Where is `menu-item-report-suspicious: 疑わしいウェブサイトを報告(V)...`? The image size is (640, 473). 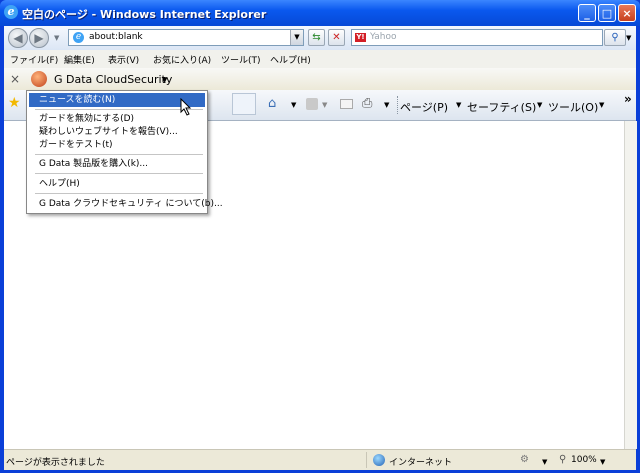
menu-item-report-suspicious: 疑わしいウェブサイトを報告(V)... is located at coordinates (117, 132).